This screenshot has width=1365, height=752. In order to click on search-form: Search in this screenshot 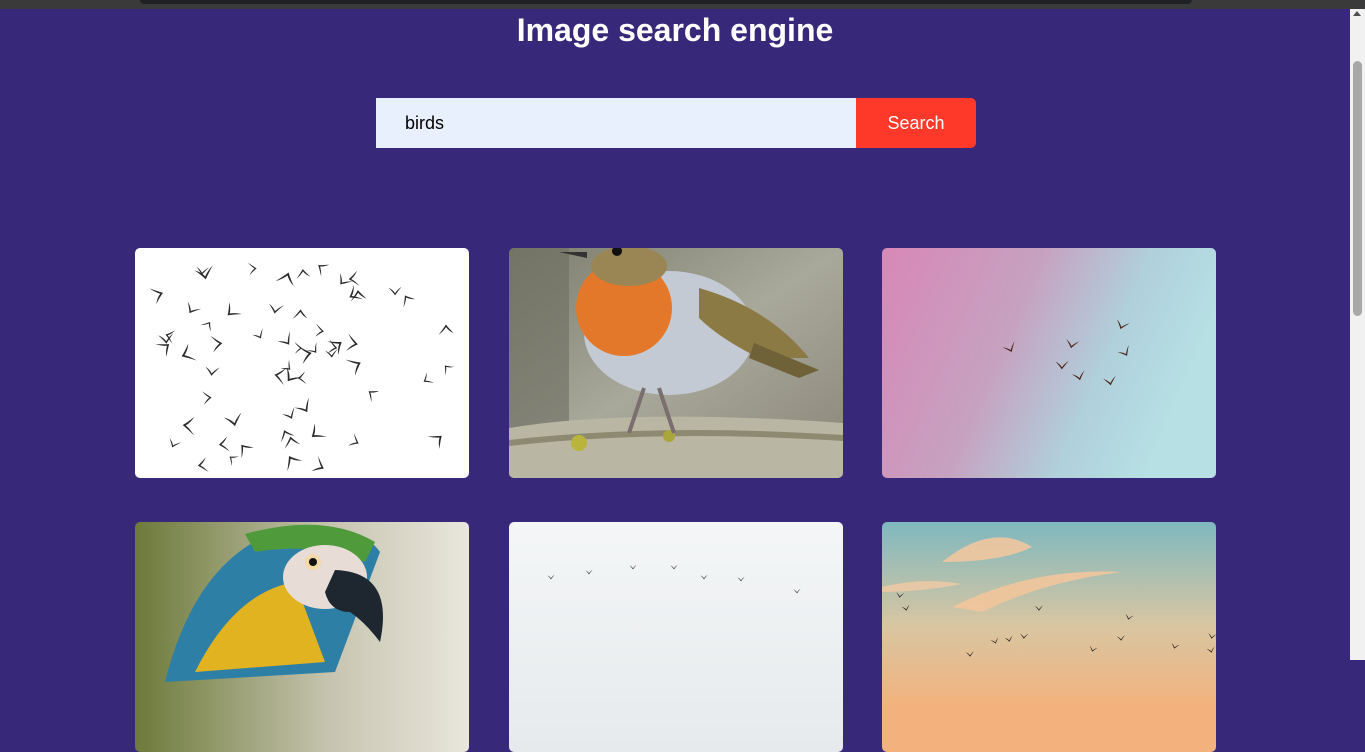, I will do `click(676, 123)`.